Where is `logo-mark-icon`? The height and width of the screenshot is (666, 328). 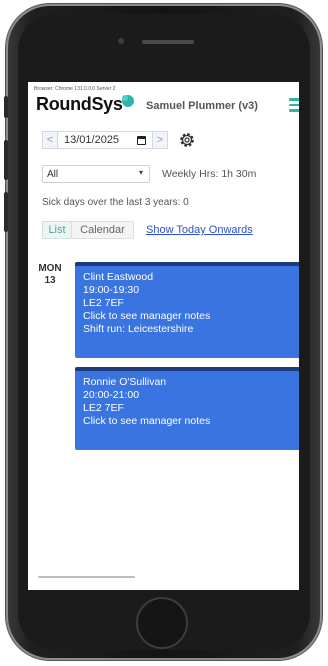
logo-mark-icon is located at coordinates (128, 101).